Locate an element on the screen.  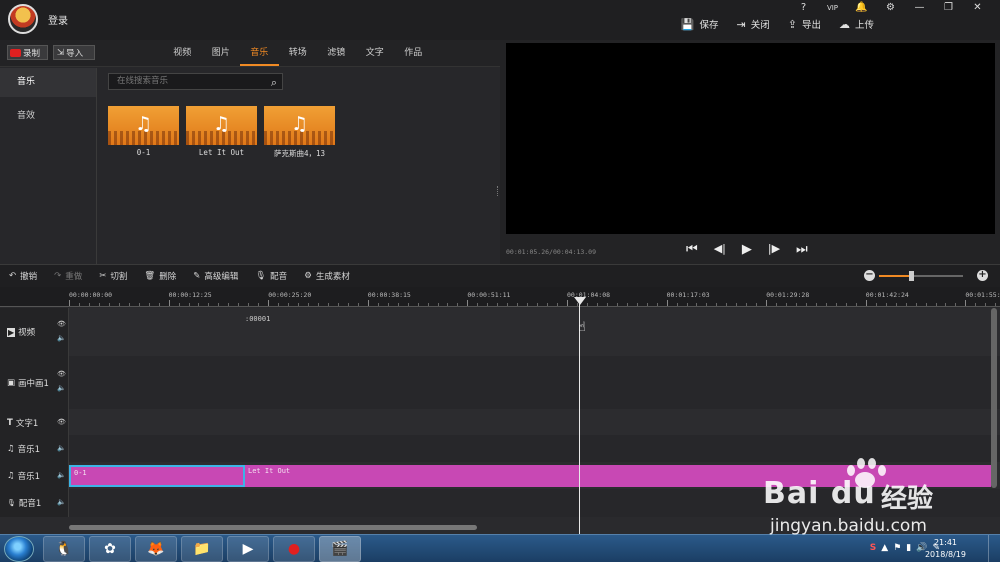
mic-track-icon: 🎙 is located at coordinates (11, 503).